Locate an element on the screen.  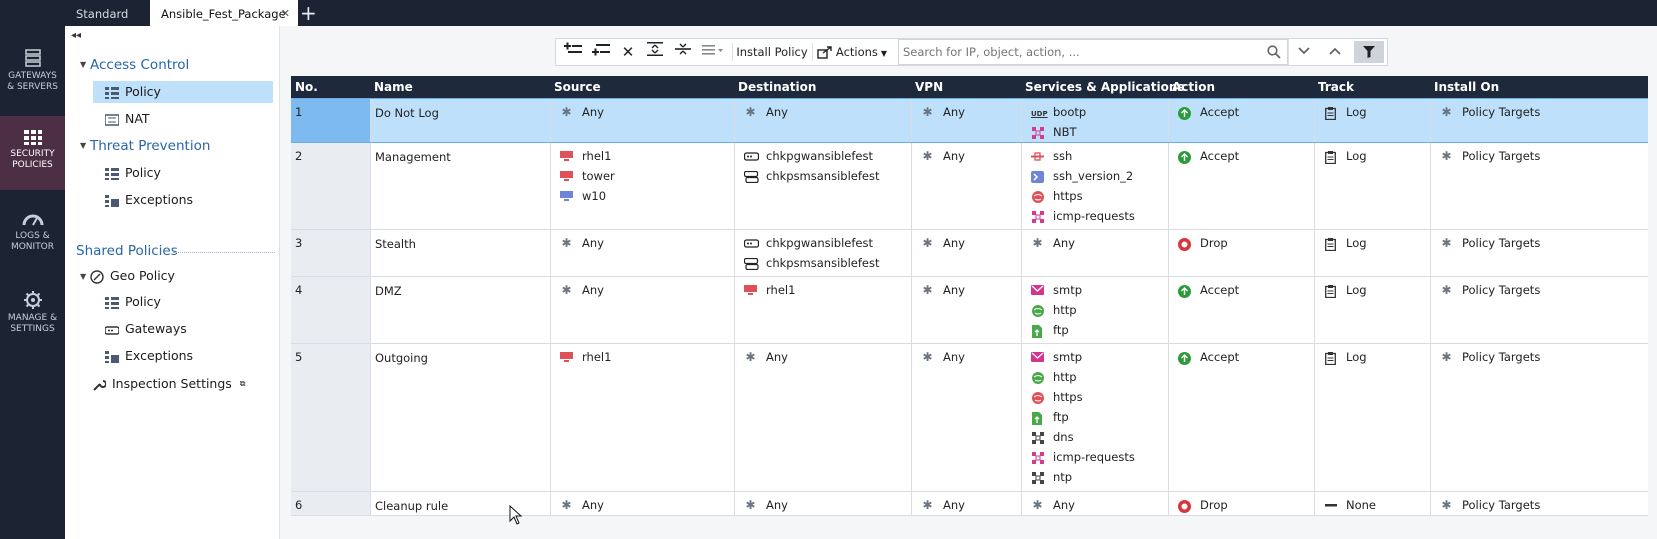
rule-name-cell: DMZ is located at coordinates (460, 310).